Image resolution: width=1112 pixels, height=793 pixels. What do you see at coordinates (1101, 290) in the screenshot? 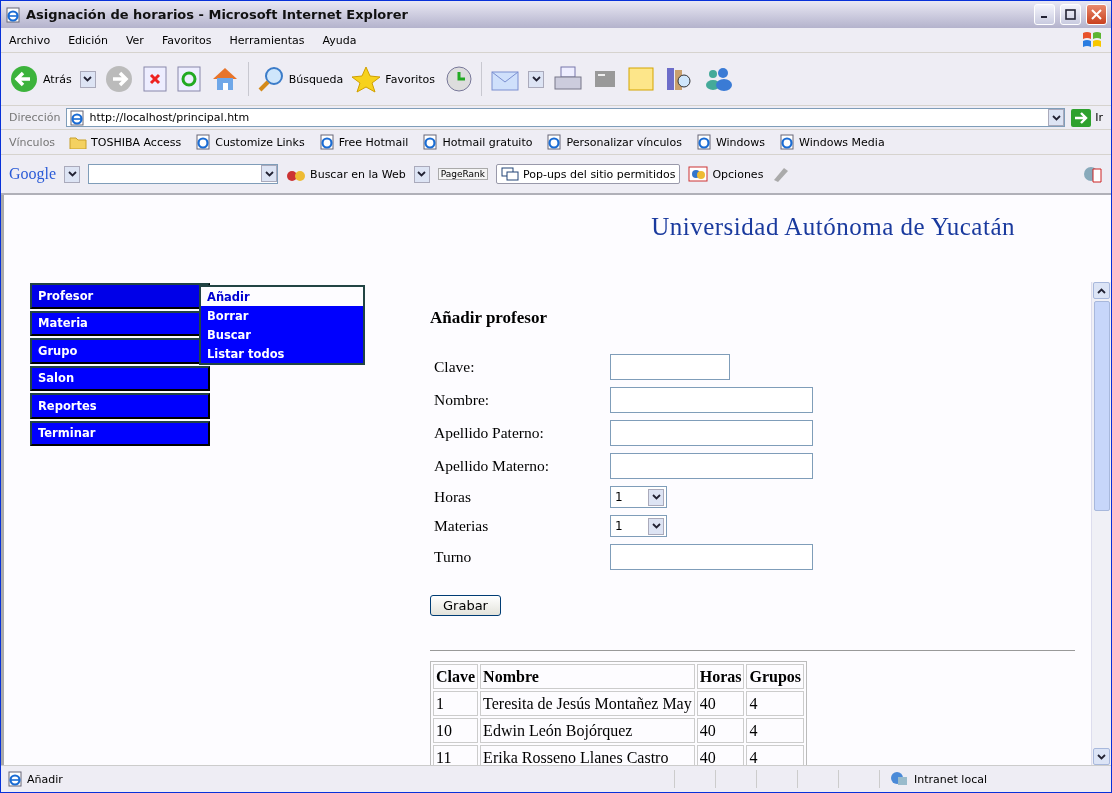
I see `up-caret-icon` at bounding box center [1101, 290].